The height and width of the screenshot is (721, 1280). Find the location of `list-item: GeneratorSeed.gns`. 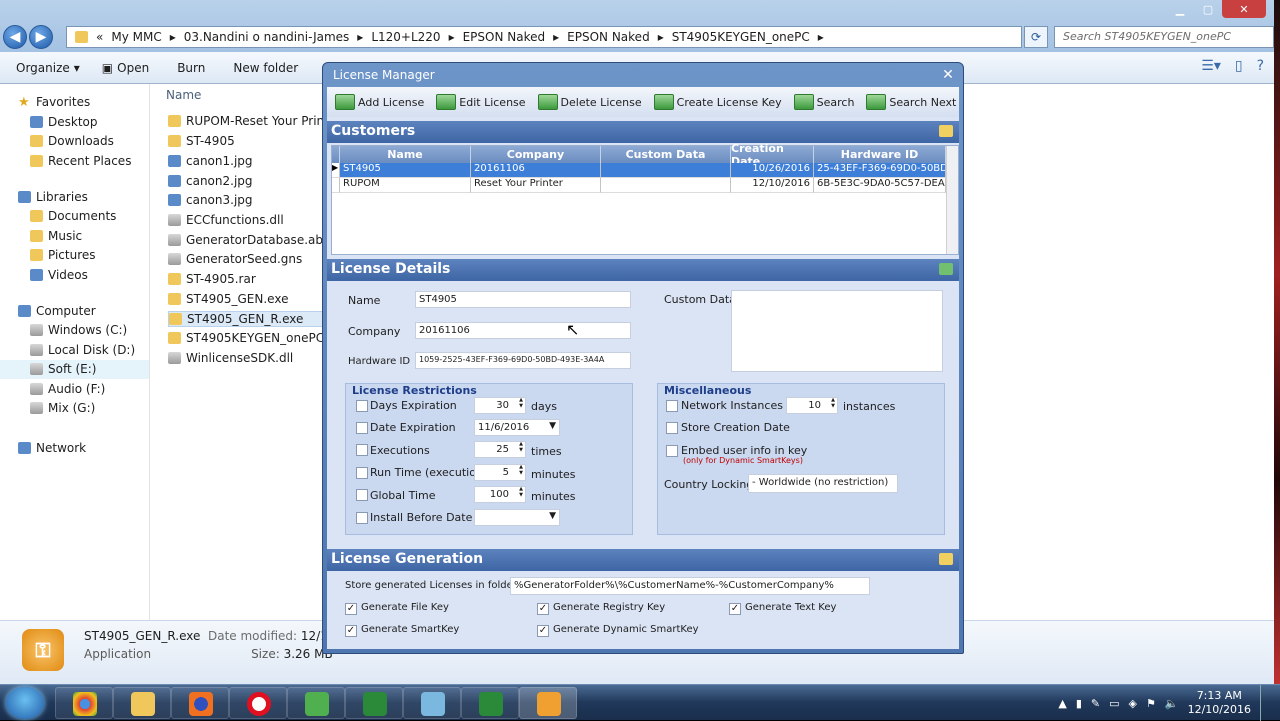

list-item: GeneratorSeed.gns is located at coordinates (248, 259).